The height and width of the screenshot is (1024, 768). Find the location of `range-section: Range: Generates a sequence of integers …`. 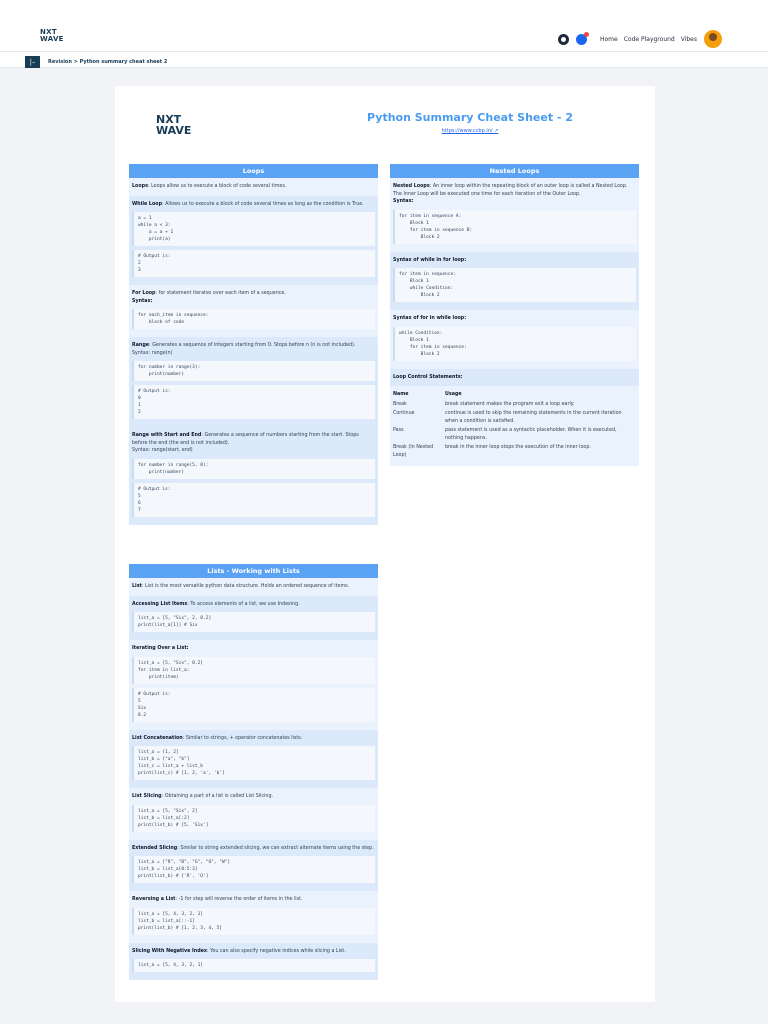

range-section: Range: Generates a sequence of integers … is located at coordinates (253, 382).